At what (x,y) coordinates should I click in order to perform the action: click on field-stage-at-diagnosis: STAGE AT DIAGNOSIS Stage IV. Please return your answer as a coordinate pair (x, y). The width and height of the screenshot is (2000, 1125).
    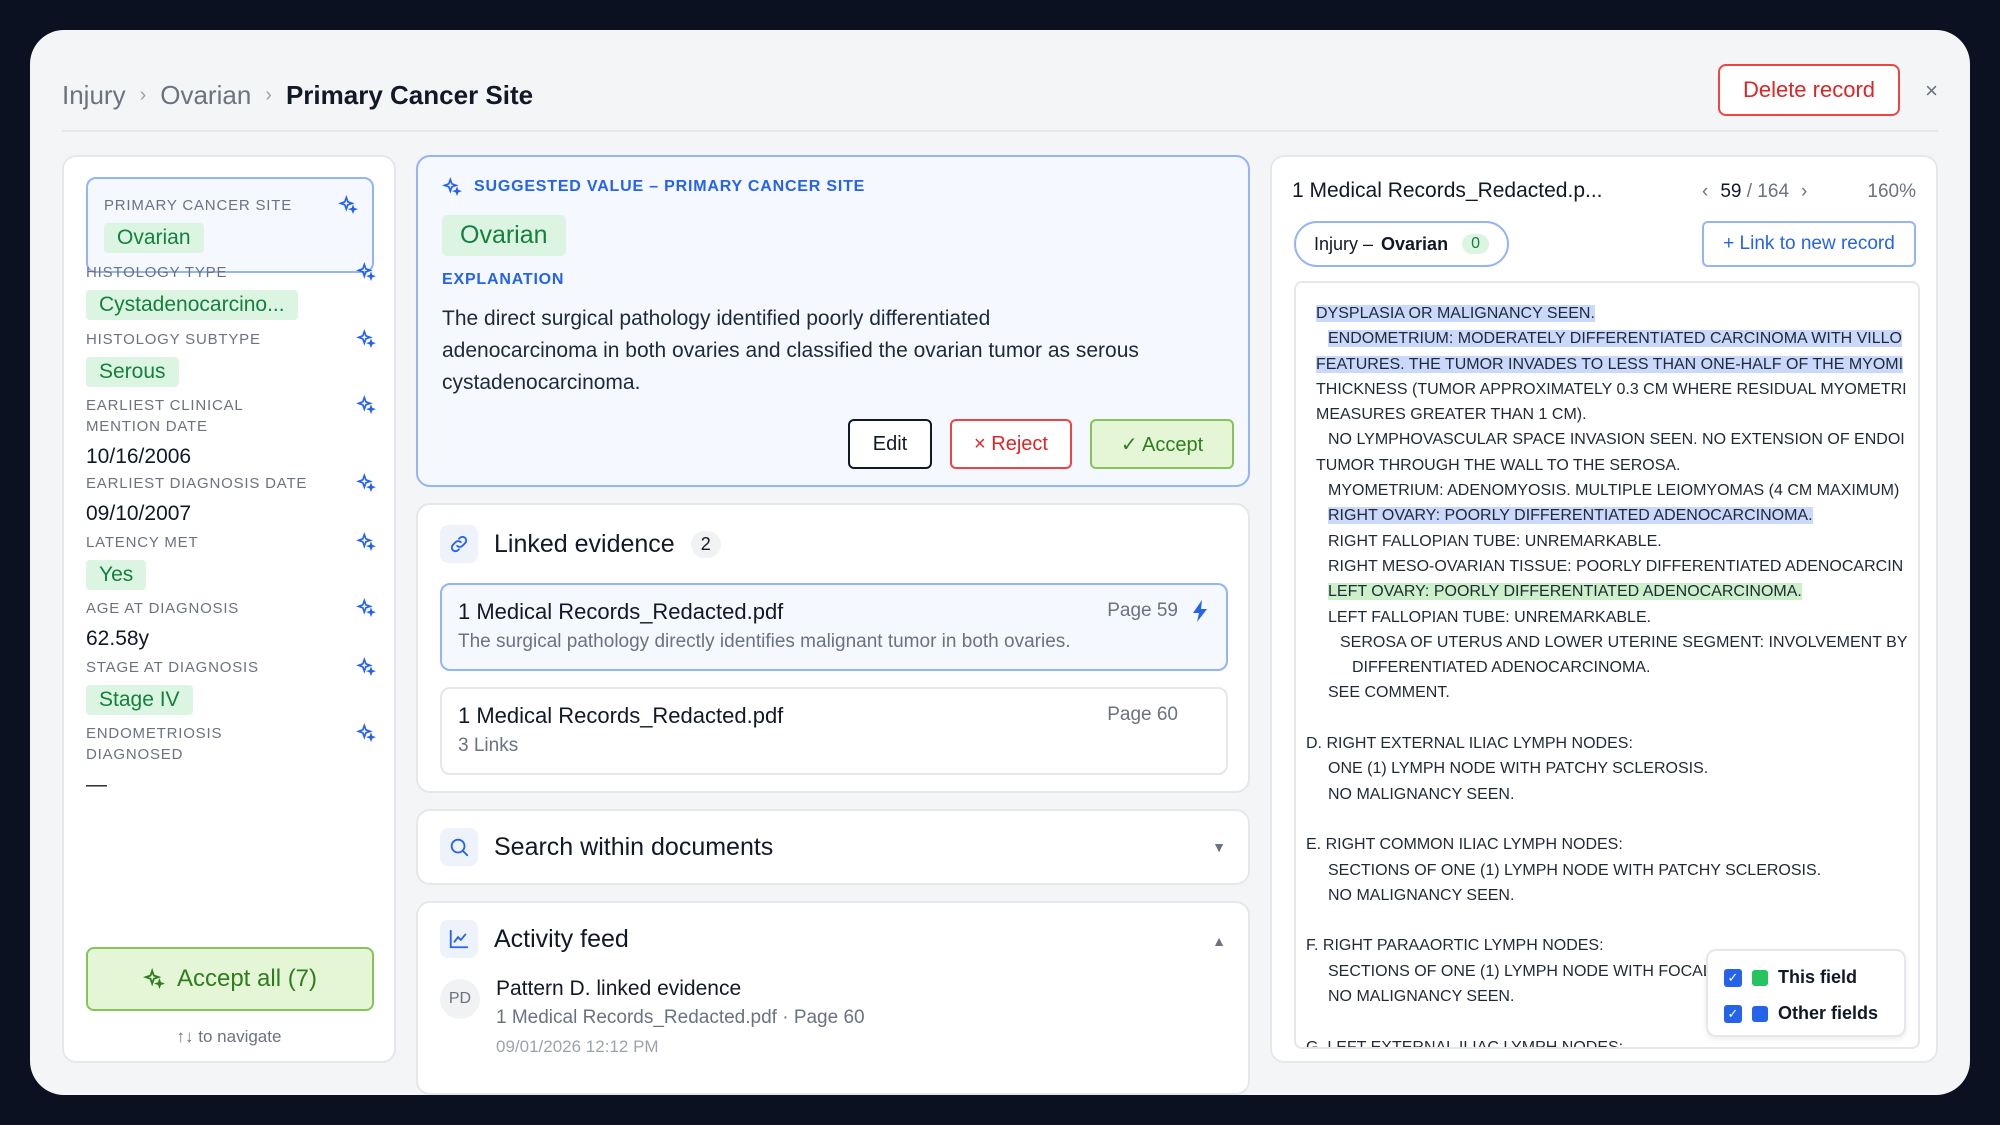
    Looking at the image, I should click on (231, 686).